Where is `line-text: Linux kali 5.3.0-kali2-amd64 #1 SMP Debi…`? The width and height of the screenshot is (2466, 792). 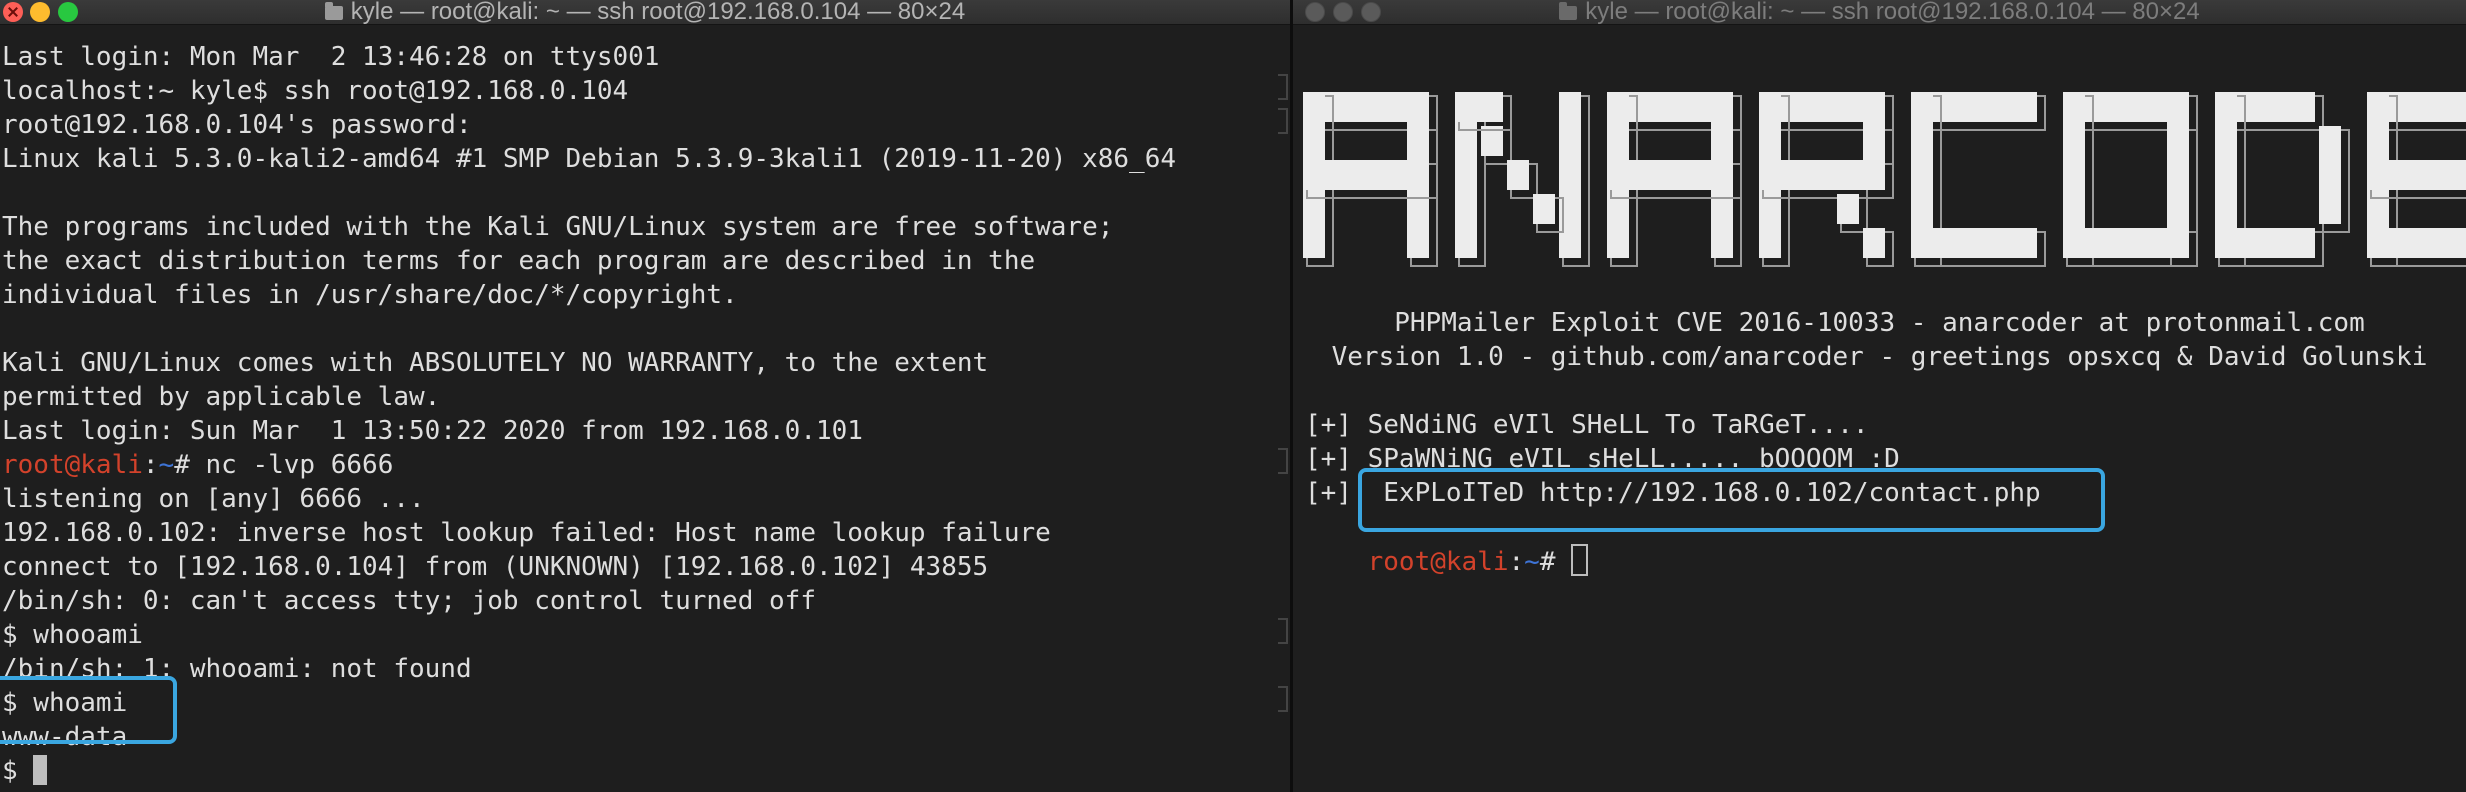 line-text: Linux kali 5.3.0-kali2-amd64 #1 SMP Debi… is located at coordinates (589, 159).